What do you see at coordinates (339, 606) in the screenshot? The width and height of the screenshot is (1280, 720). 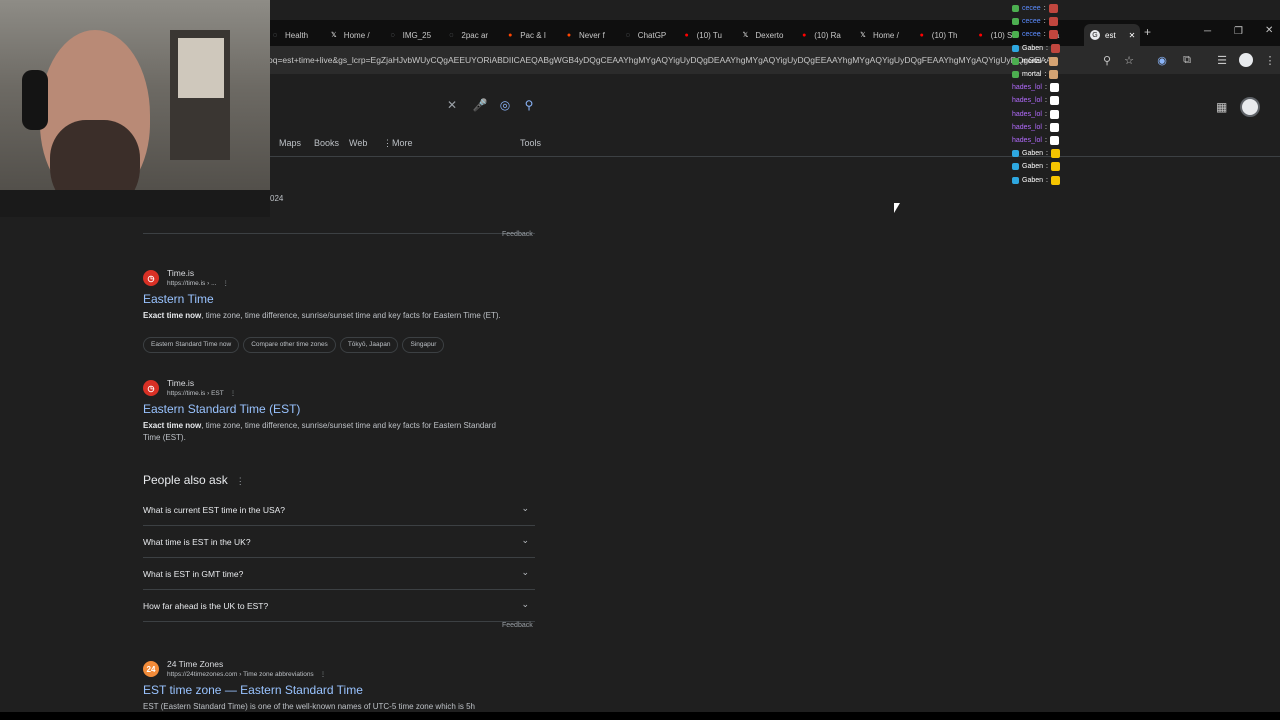 I see `paa-question: How far ahead is the UK to EST? ⌄` at bounding box center [339, 606].